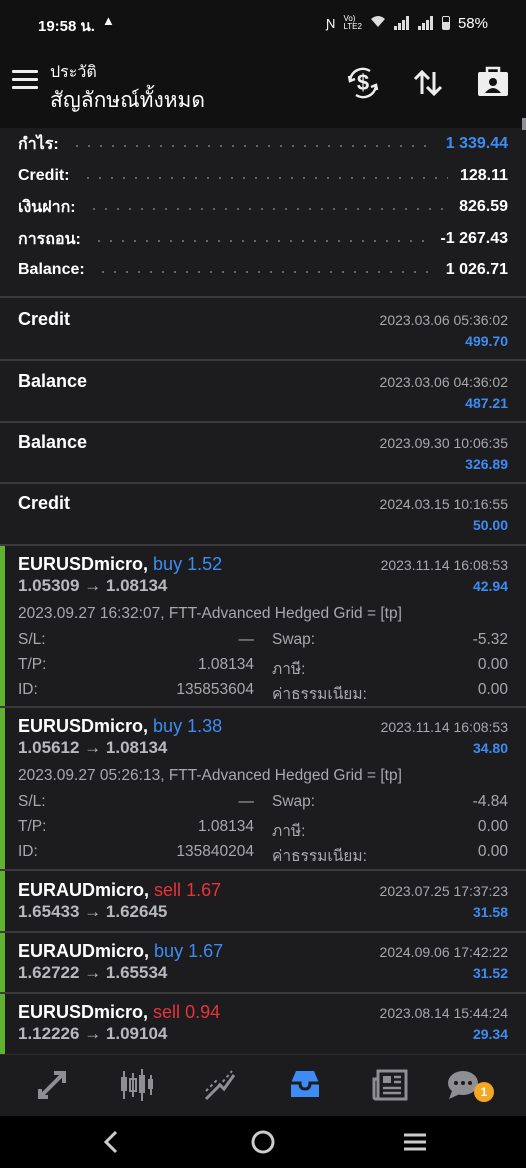 The image size is (526, 1168). What do you see at coordinates (32, 664) in the screenshot?
I see `tp-label: T/P:` at bounding box center [32, 664].